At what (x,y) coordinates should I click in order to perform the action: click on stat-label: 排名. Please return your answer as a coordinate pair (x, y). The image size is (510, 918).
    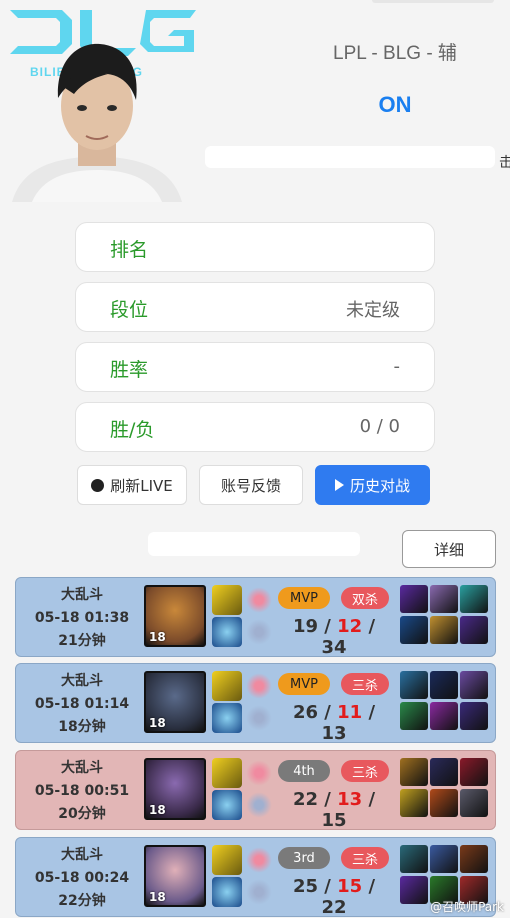
    Looking at the image, I should click on (129, 250).